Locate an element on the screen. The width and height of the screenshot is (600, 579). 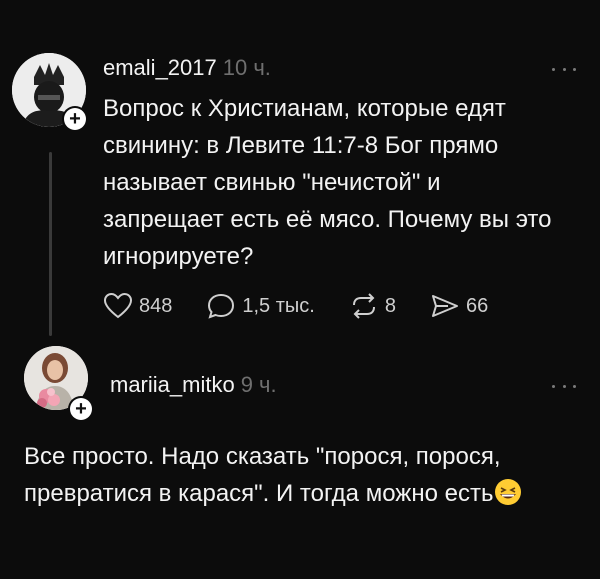
post-header: mariia_mitko 9 ч. is located at coordinates (193, 385).